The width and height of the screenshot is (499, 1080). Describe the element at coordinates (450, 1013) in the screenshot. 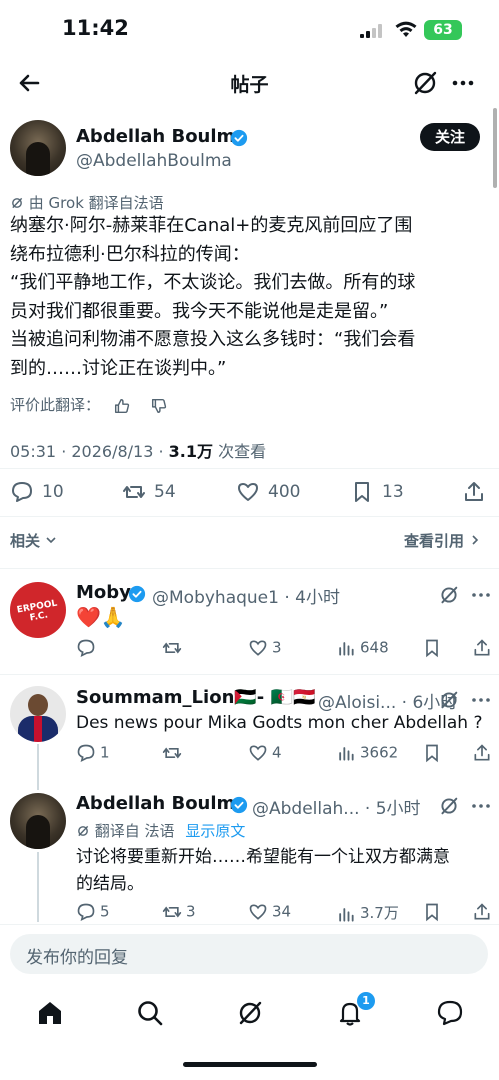

I see `messages-icon` at that location.